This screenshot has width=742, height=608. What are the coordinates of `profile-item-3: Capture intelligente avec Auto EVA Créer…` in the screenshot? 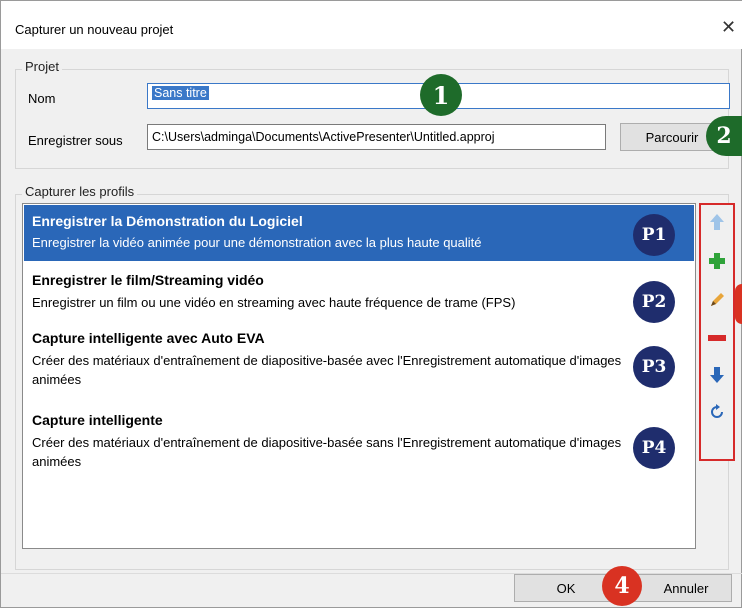 It's located at (359, 355).